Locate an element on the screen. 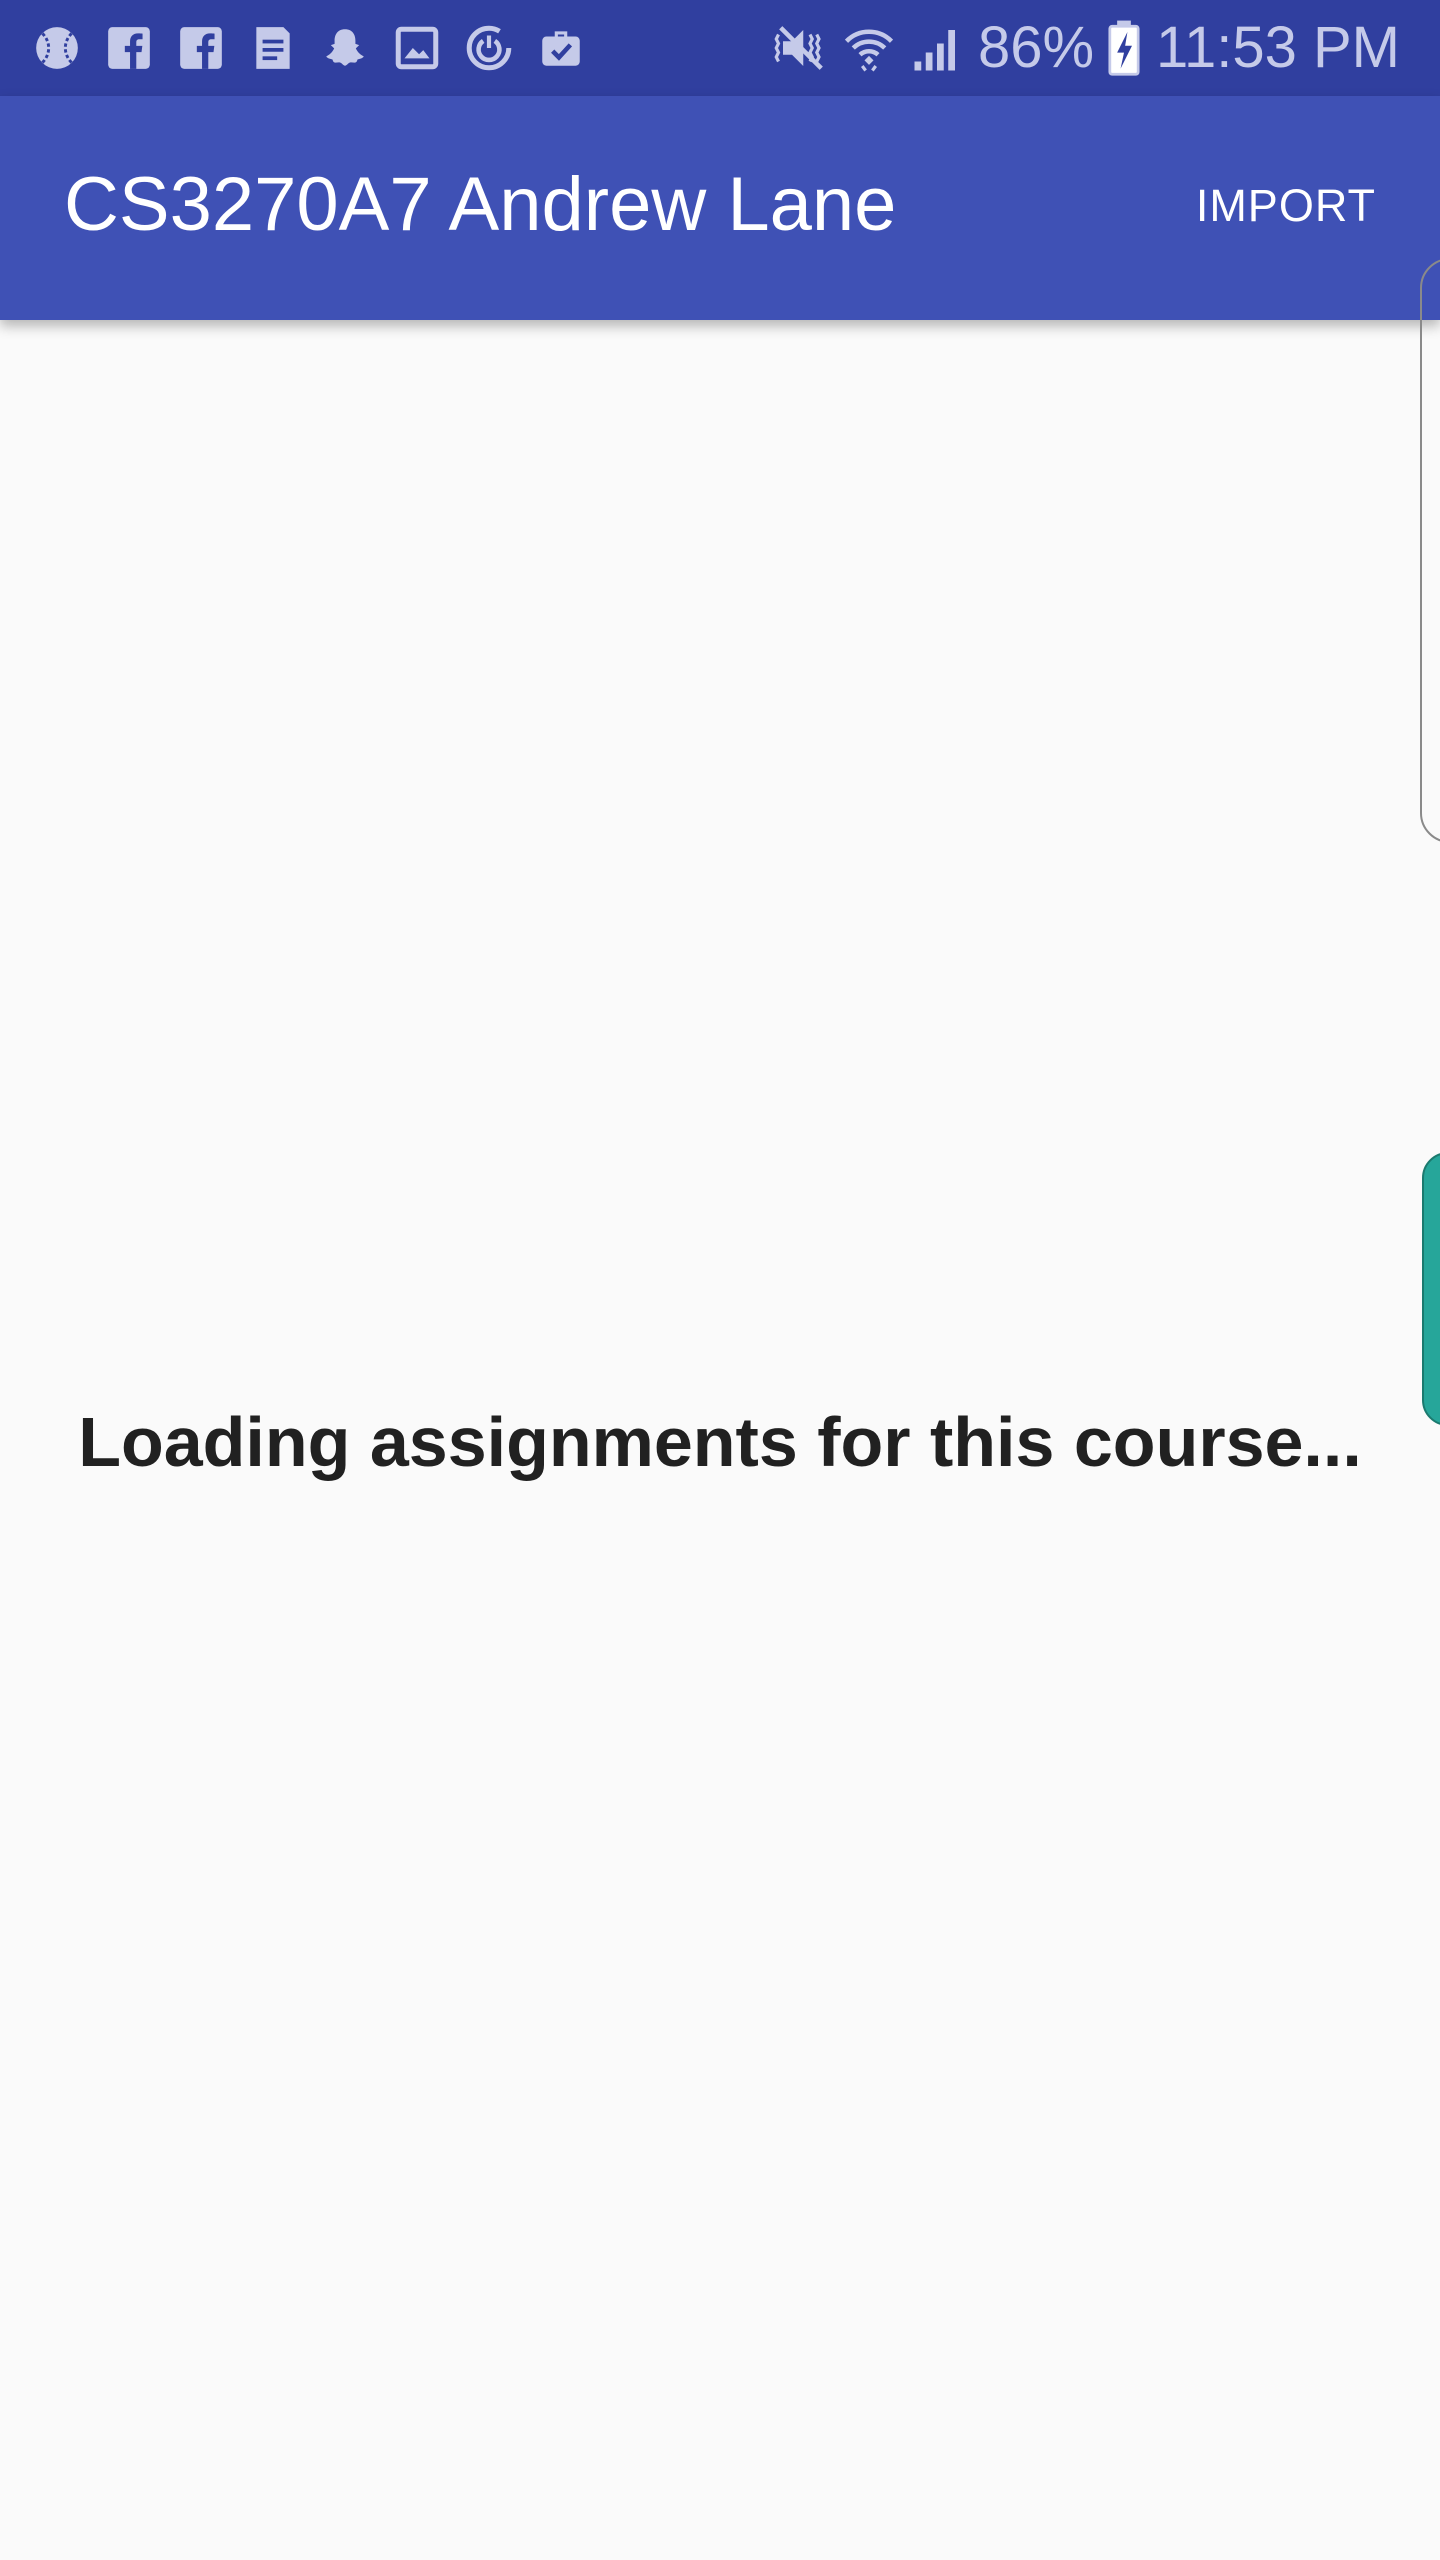 The image size is (1440, 2560). app-bar: CS3270A7 Andrew Lane IMPORT is located at coordinates (720, 208).